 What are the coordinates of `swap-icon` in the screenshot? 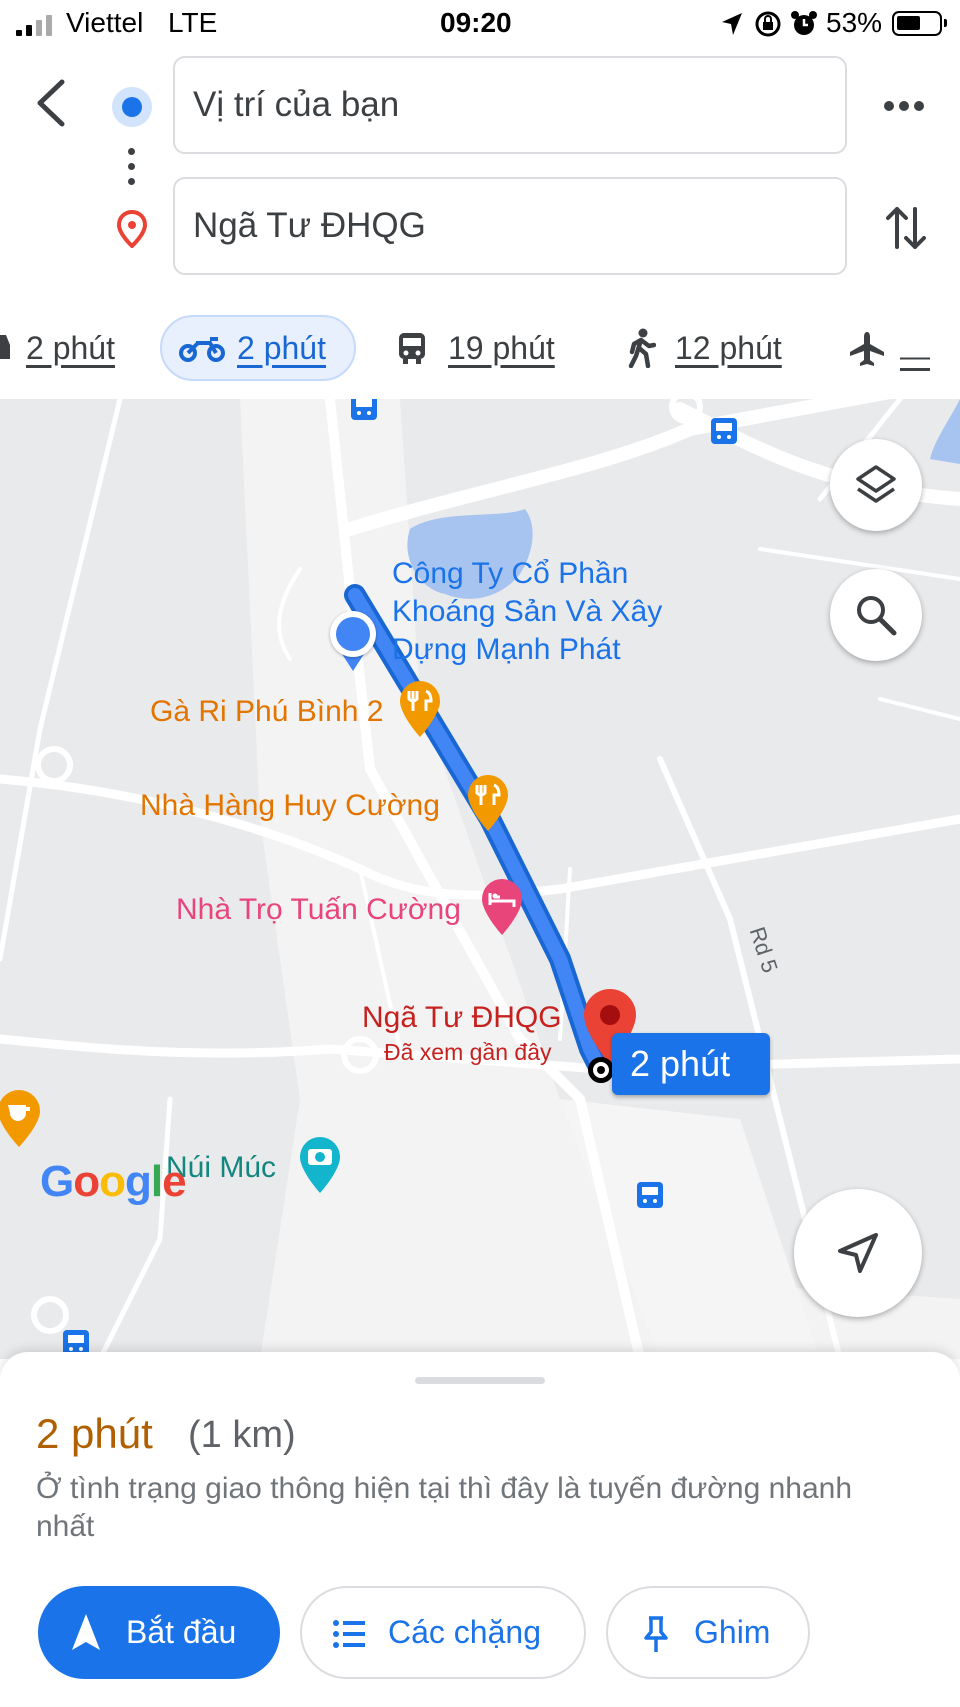 It's located at (906, 228).